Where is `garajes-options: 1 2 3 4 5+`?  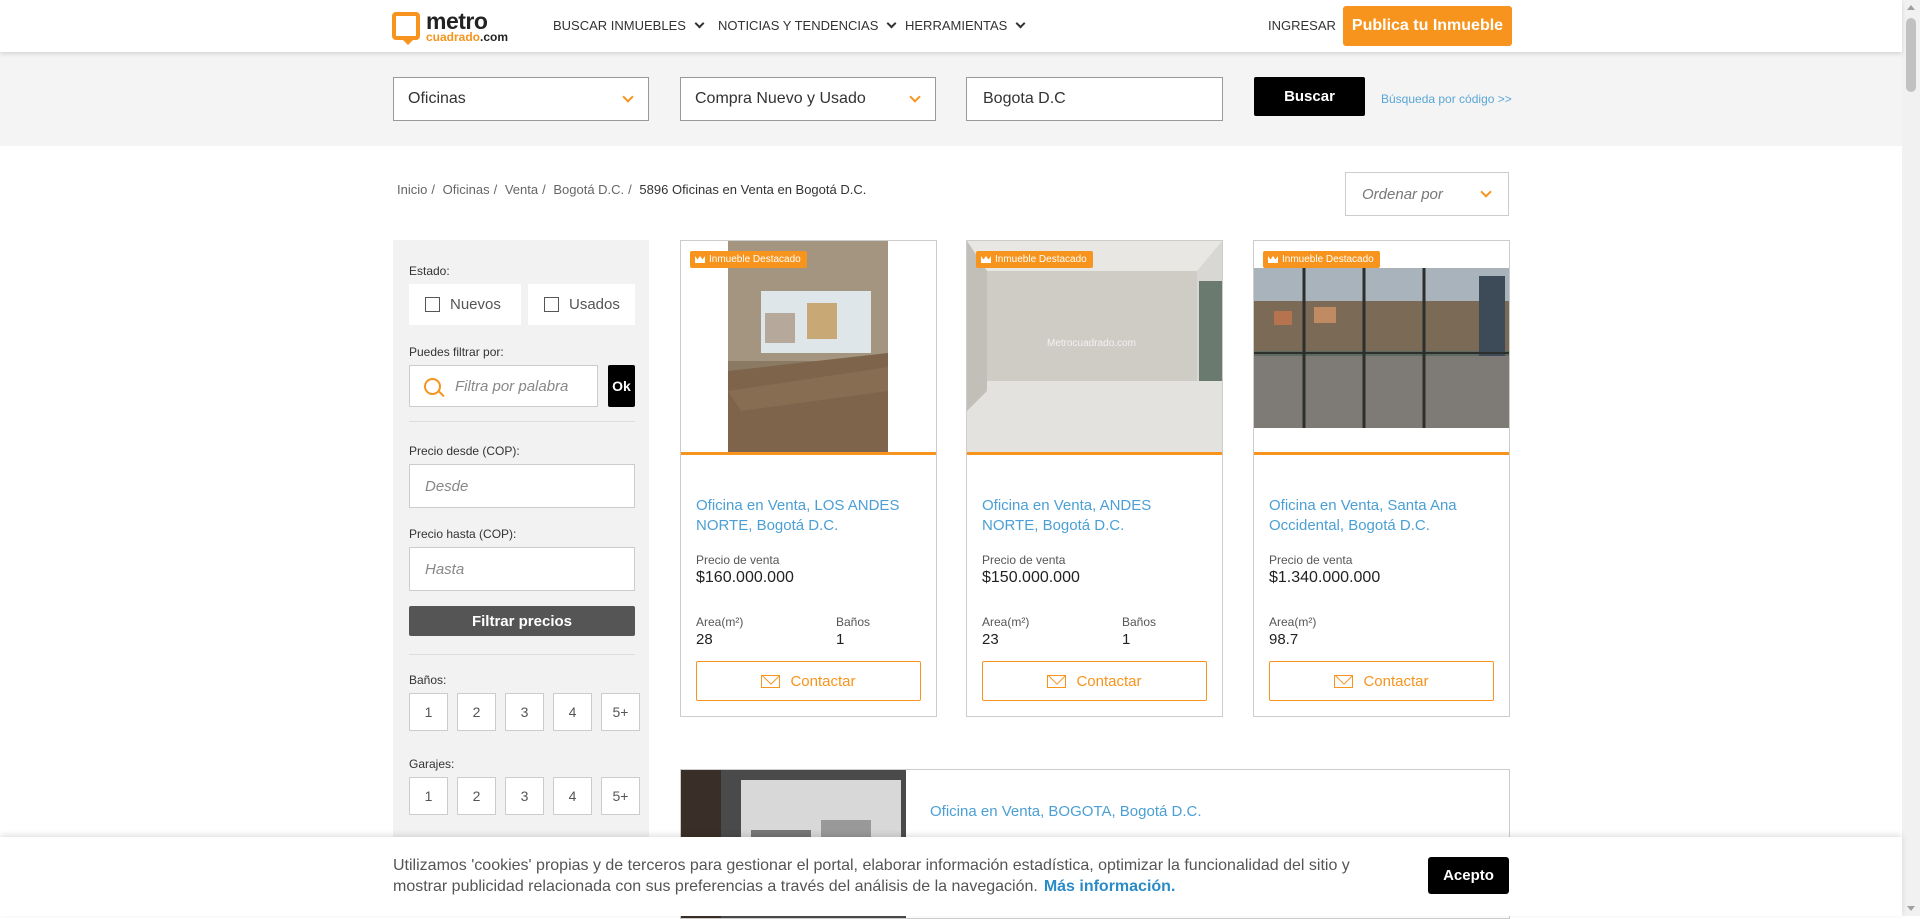
garajes-options: 1 2 3 4 5+ is located at coordinates (524, 796).